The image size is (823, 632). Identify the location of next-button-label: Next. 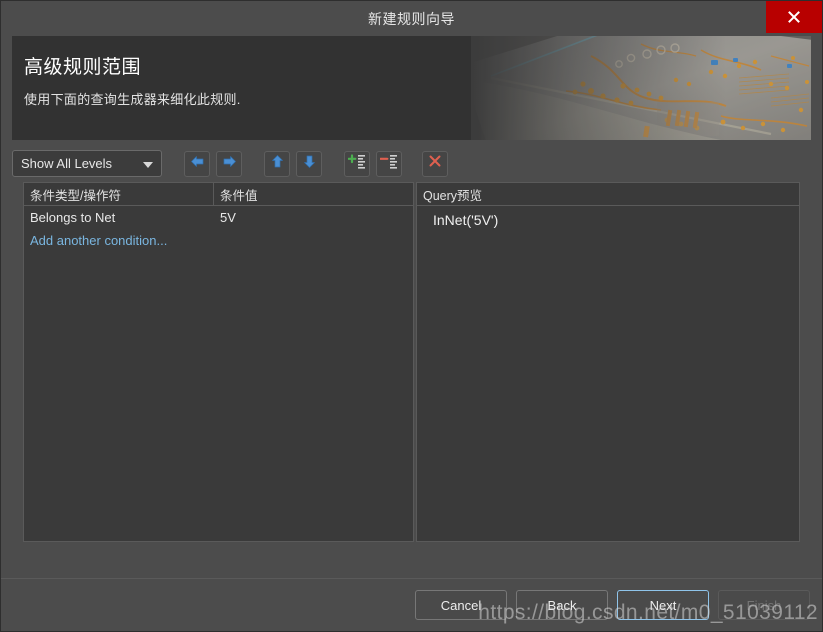
(663, 605).